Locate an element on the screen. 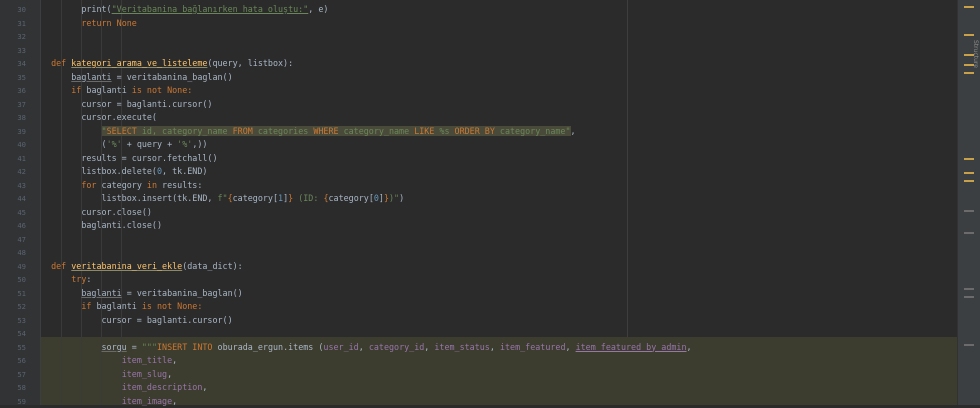  line-number: 50 is located at coordinates (13, 280).